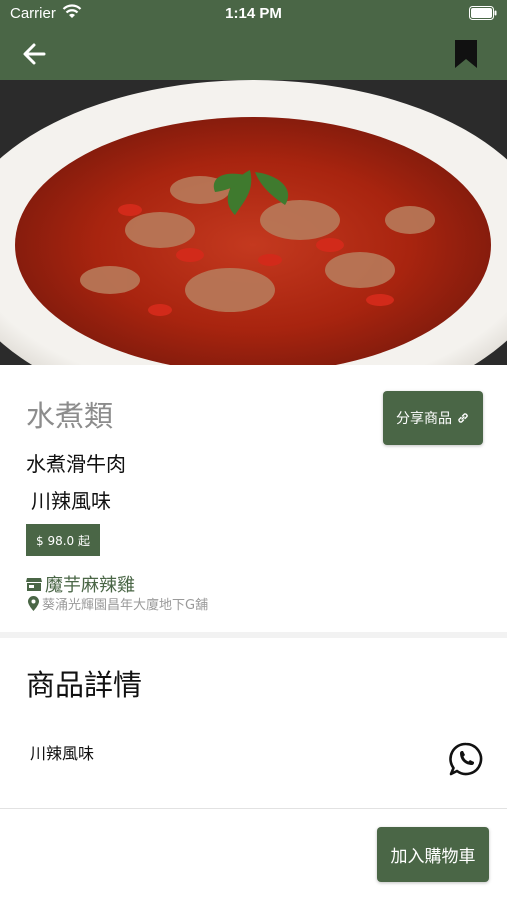  I want to click on share-product-button: 分享商品, so click(433, 418).